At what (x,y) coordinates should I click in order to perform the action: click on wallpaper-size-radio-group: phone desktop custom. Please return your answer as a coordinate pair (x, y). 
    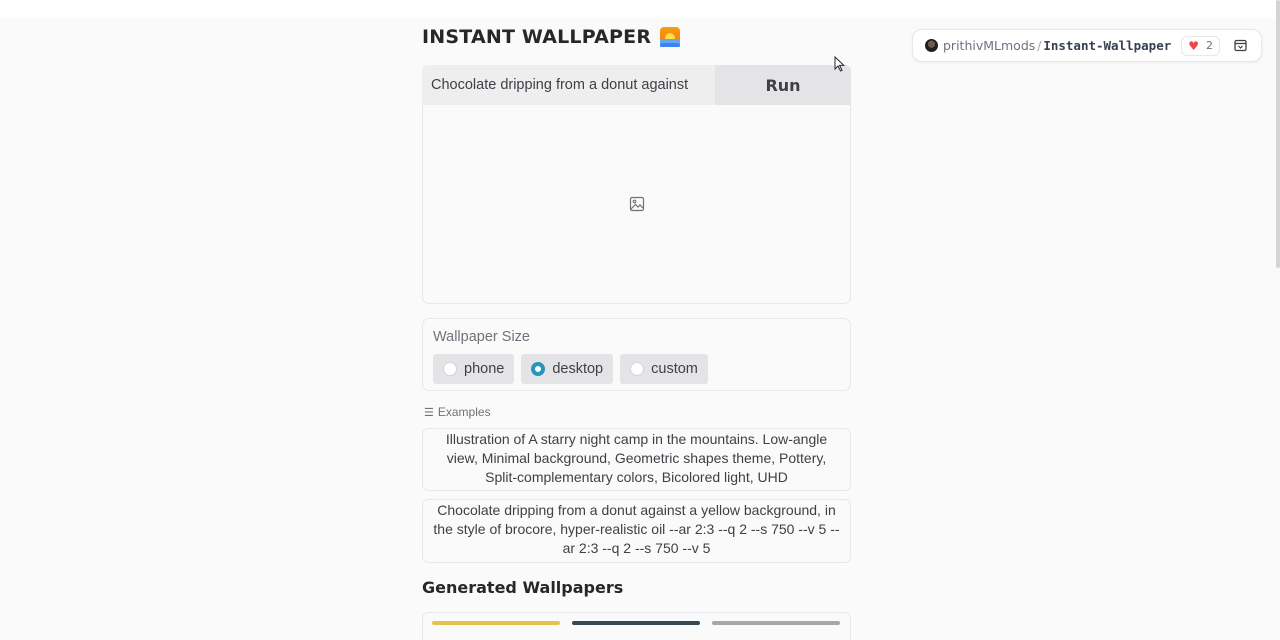
    Looking at the image, I should click on (636, 369).